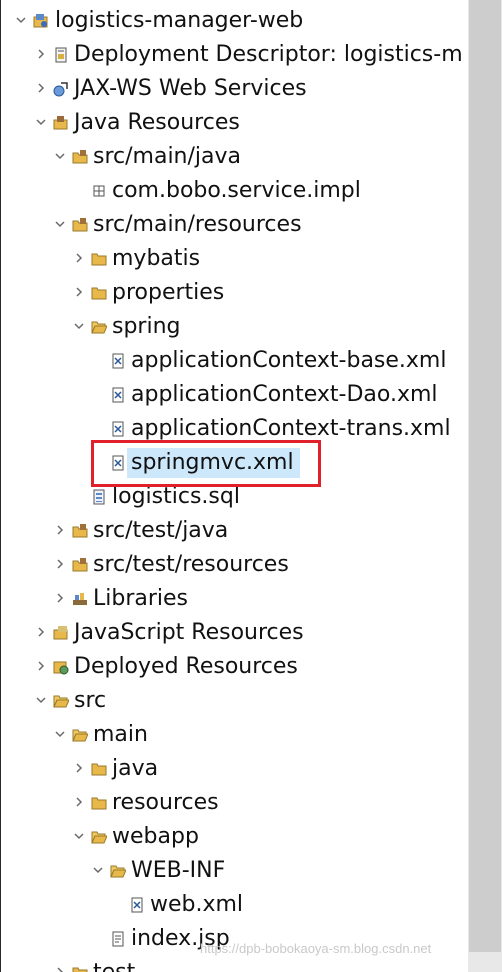 The image size is (502, 972). I want to click on tree-label-properties: properties, so click(168, 292).